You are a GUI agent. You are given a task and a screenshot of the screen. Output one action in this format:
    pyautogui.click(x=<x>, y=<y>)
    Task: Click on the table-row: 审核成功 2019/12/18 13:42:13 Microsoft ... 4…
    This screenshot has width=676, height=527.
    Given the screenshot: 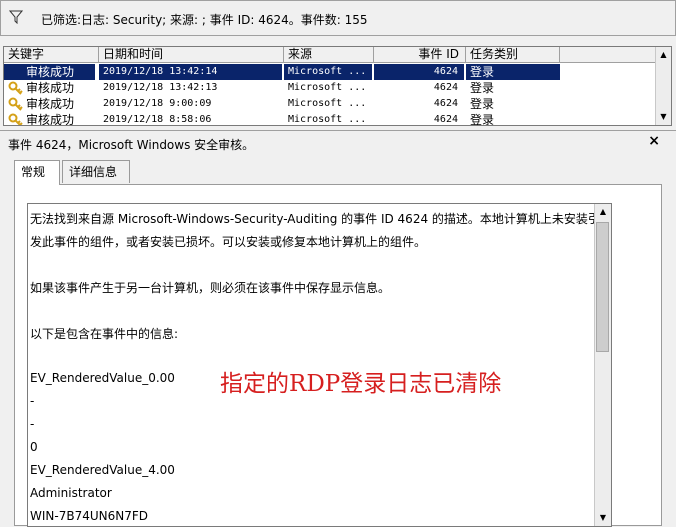 What is the action you would take?
    pyautogui.click(x=329, y=88)
    